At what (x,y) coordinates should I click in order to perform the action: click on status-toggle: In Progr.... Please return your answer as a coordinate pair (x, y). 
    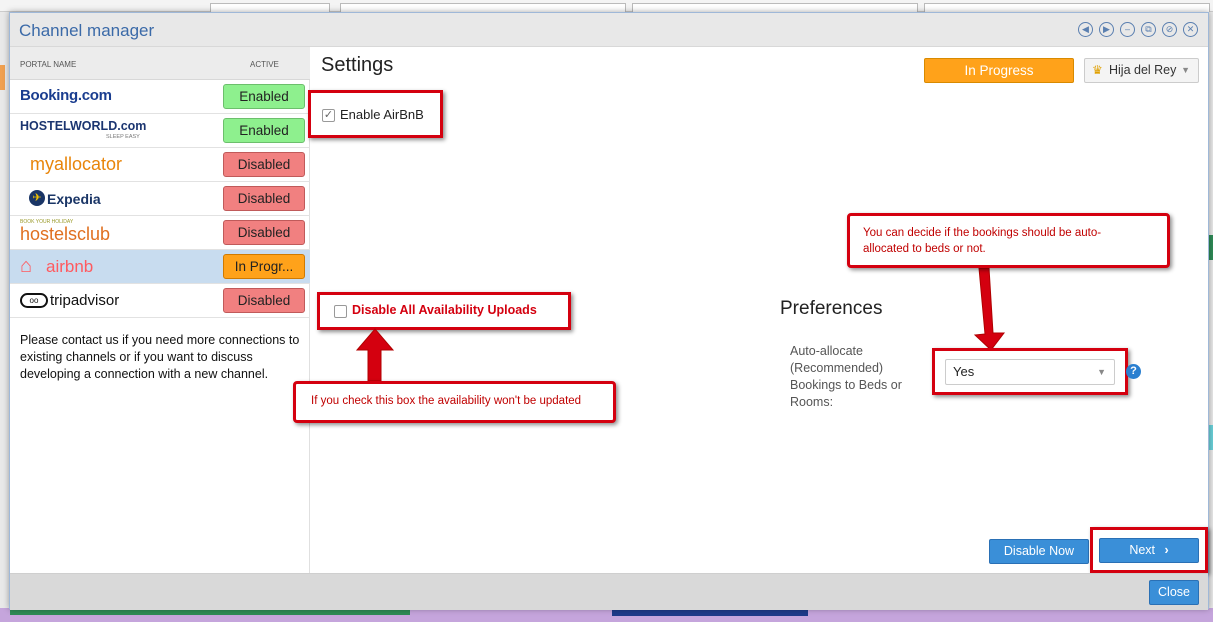
    Looking at the image, I should click on (264, 266).